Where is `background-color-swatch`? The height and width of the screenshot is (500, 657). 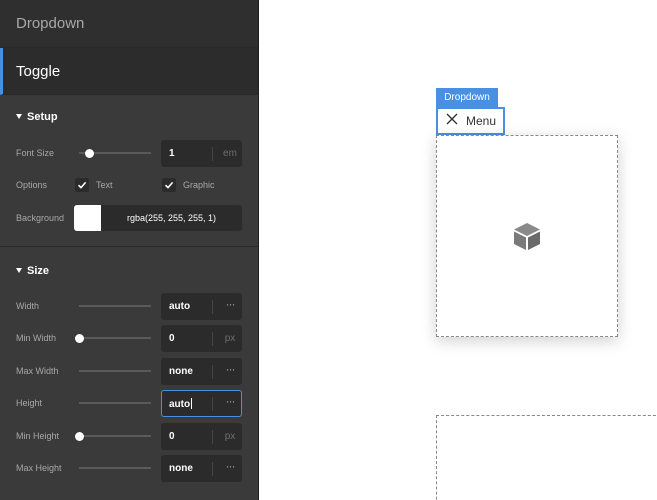
background-color-swatch is located at coordinates (87, 218).